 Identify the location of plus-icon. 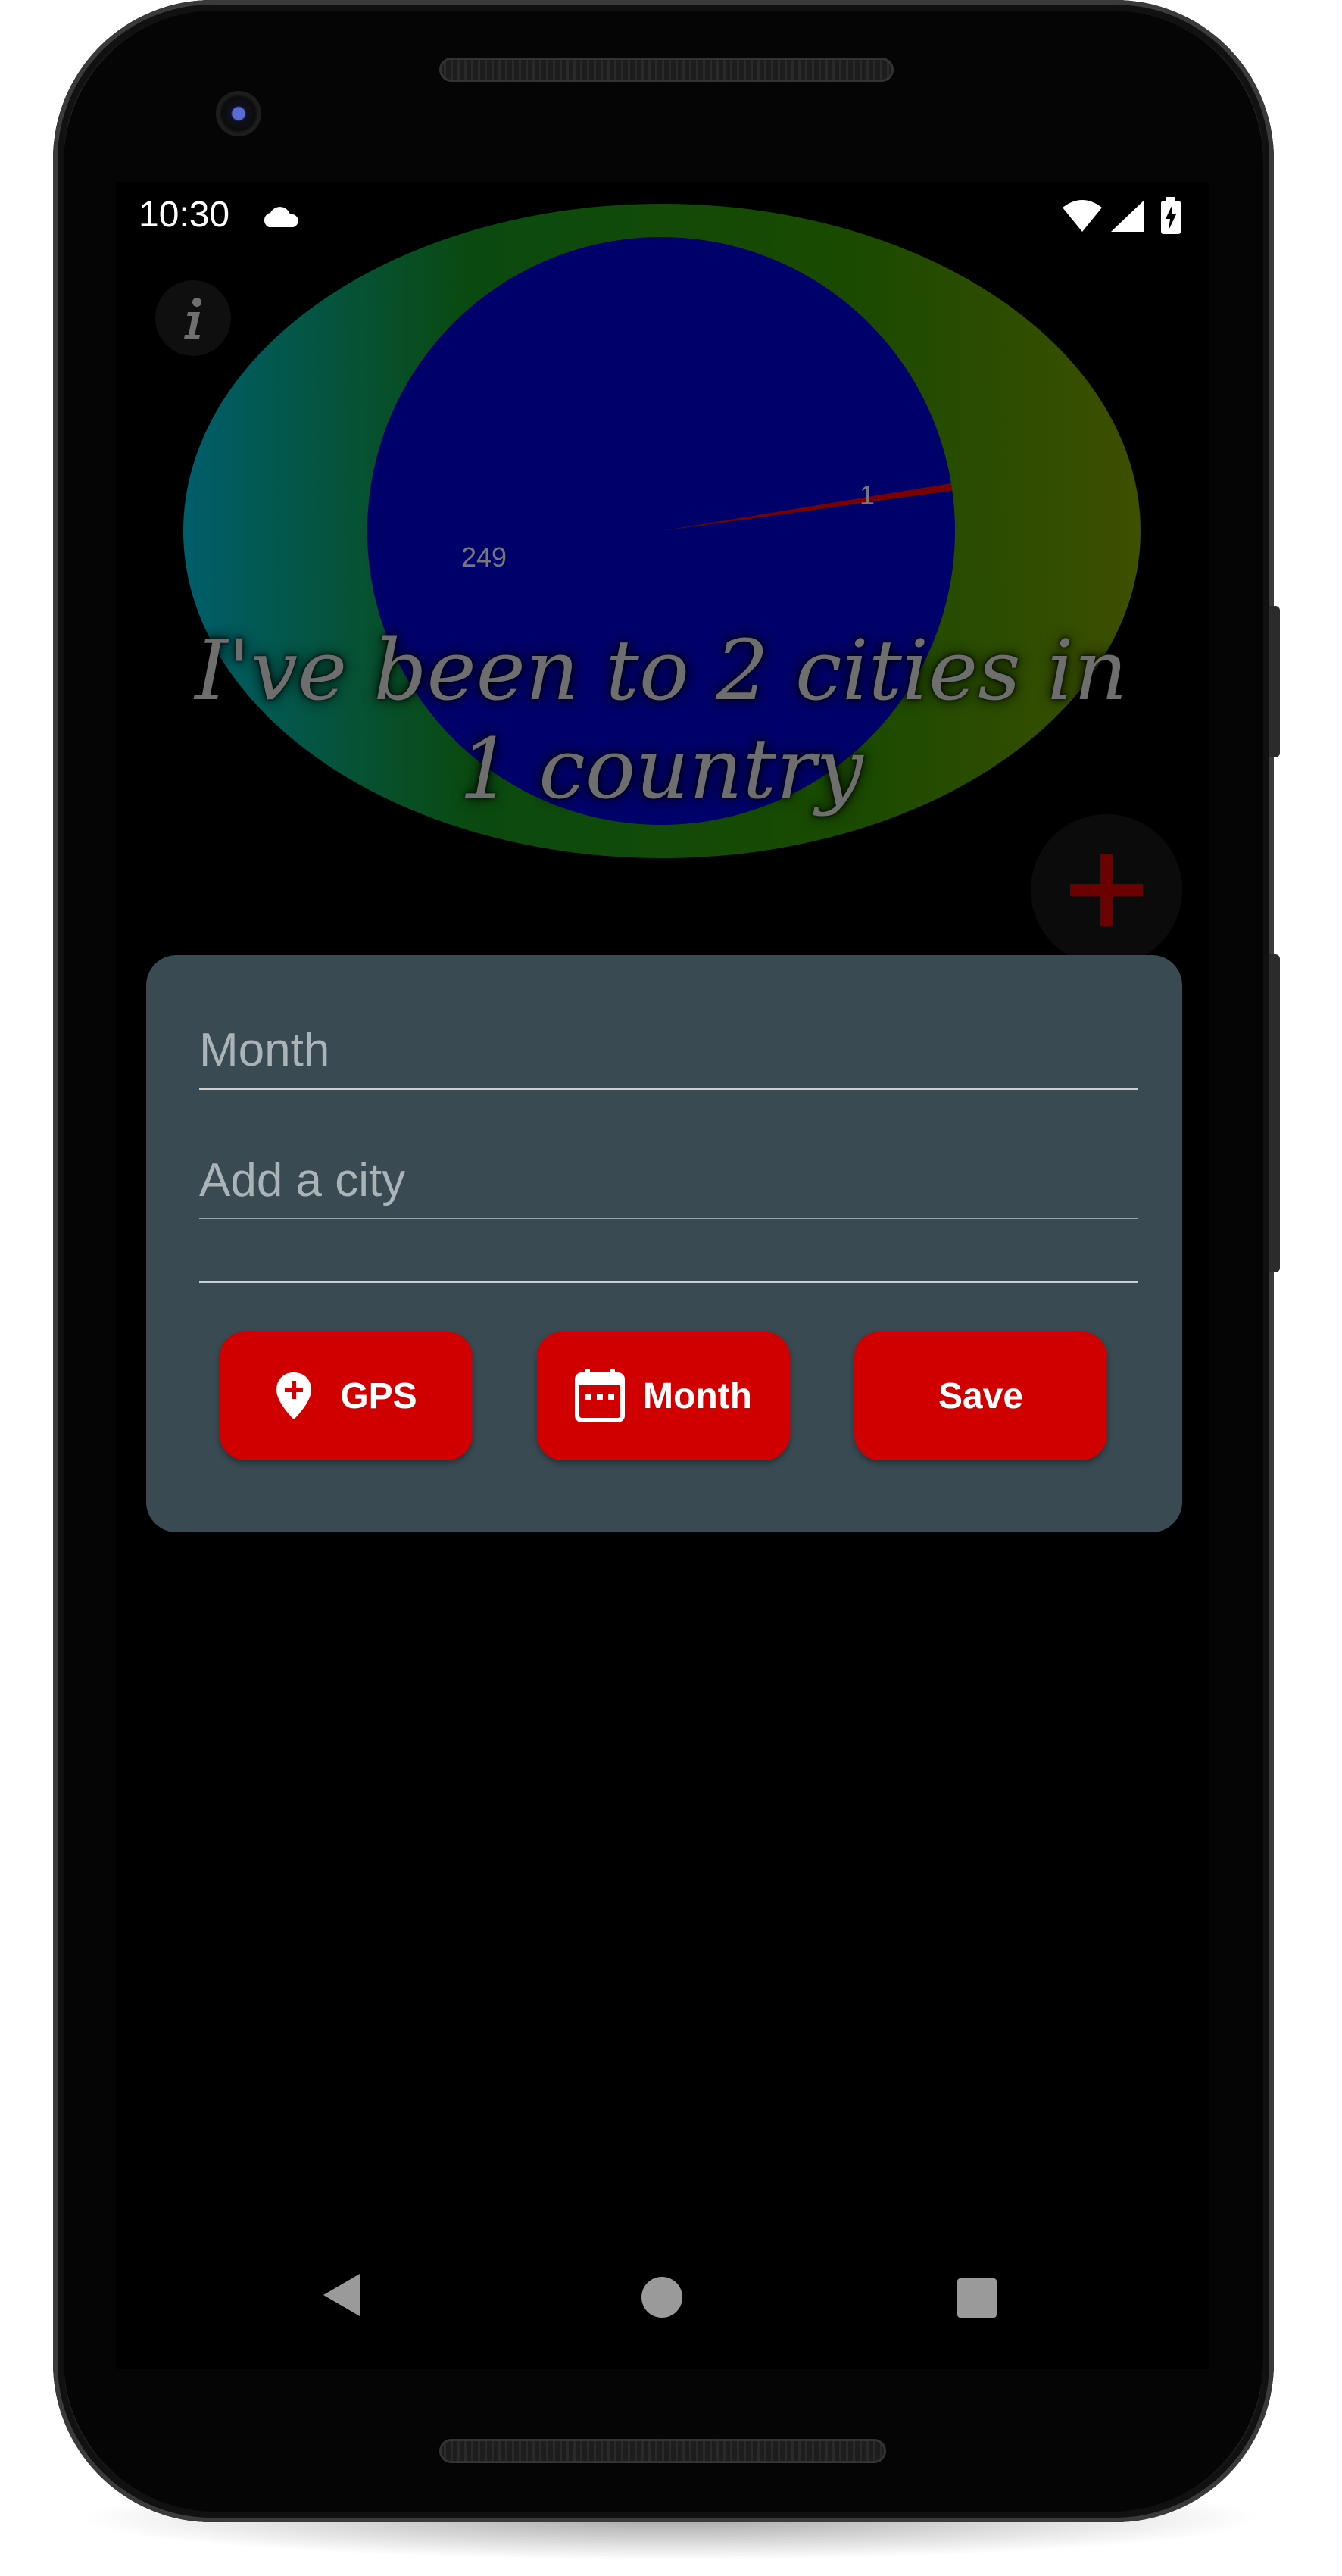
(1106, 890).